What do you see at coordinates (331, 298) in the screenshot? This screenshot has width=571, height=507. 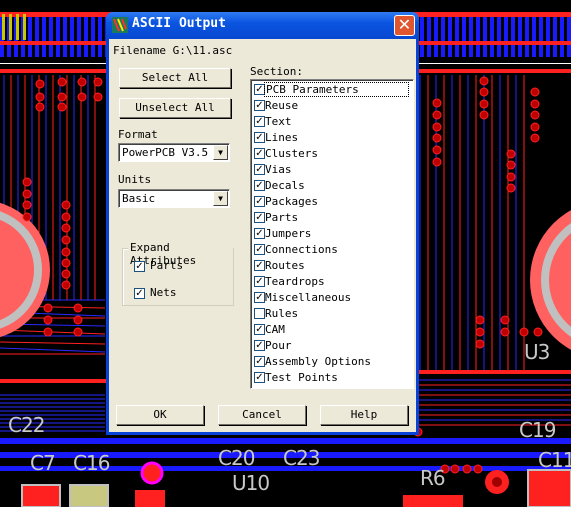 I see `section-item: ✓ Miscellaneous` at bounding box center [331, 298].